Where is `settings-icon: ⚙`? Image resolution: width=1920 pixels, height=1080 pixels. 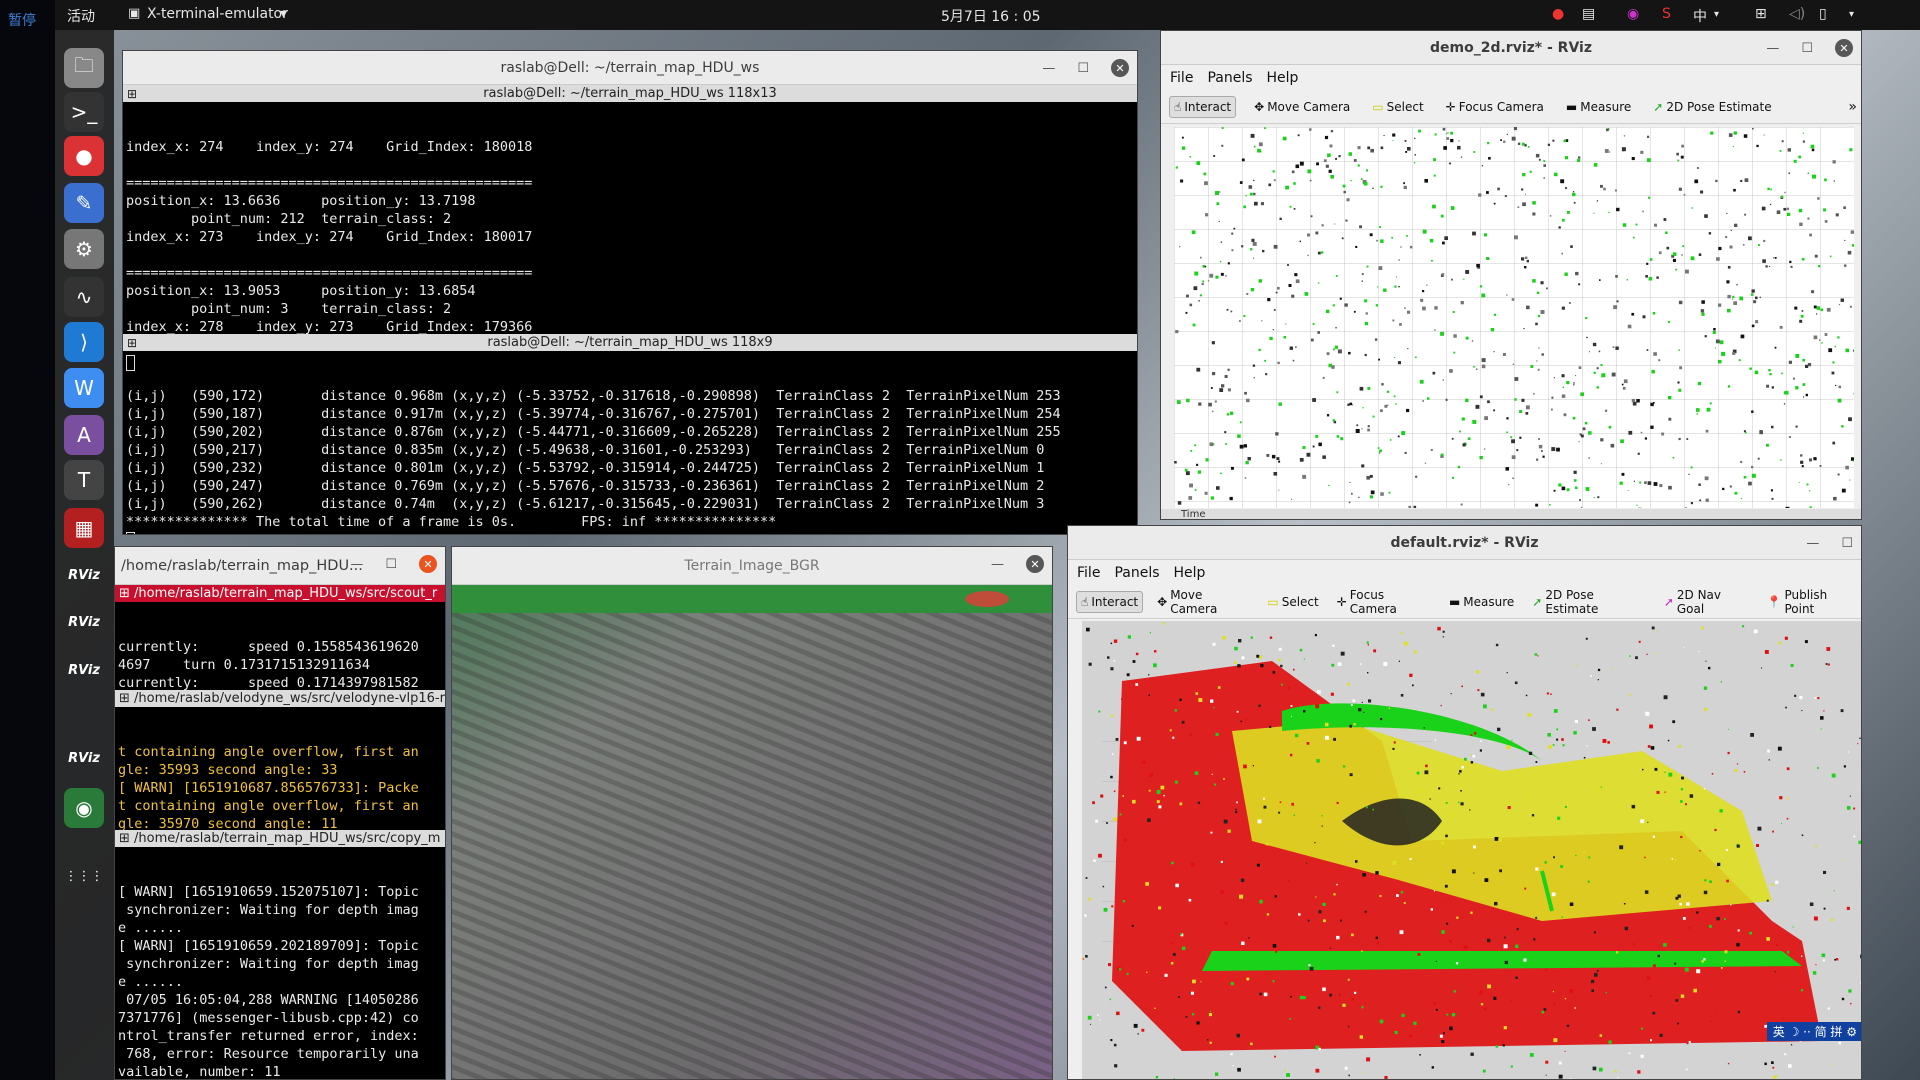
settings-icon: ⚙ is located at coordinates (84, 249).